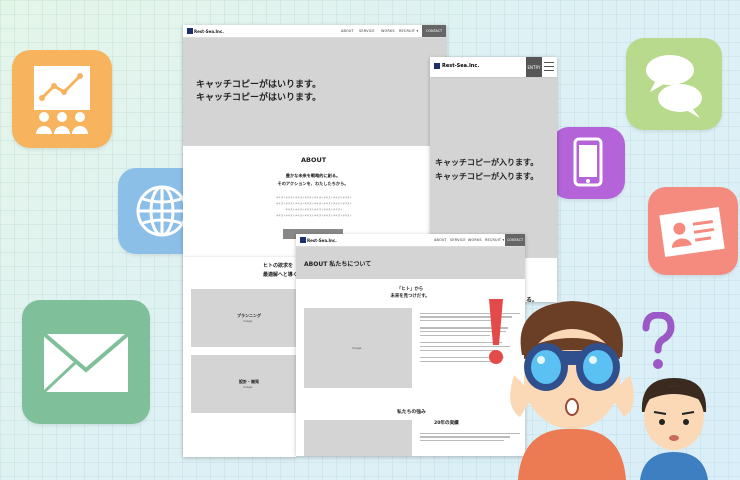 This screenshot has width=740, height=480. I want to click on strength-heading: 私たちの強み, so click(411, 412).